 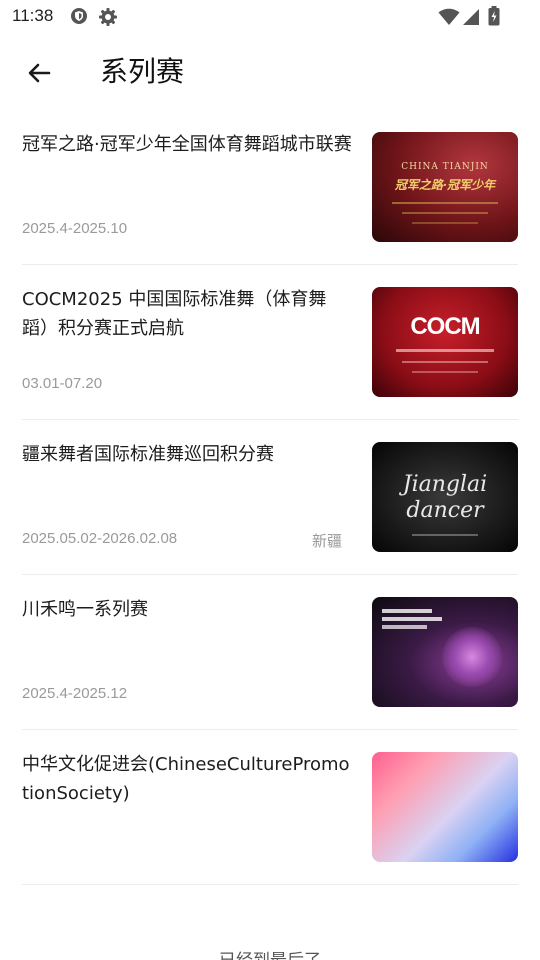 I want to click on series-title: 川禾鸣一系列赛, so click(x=85, y=609).